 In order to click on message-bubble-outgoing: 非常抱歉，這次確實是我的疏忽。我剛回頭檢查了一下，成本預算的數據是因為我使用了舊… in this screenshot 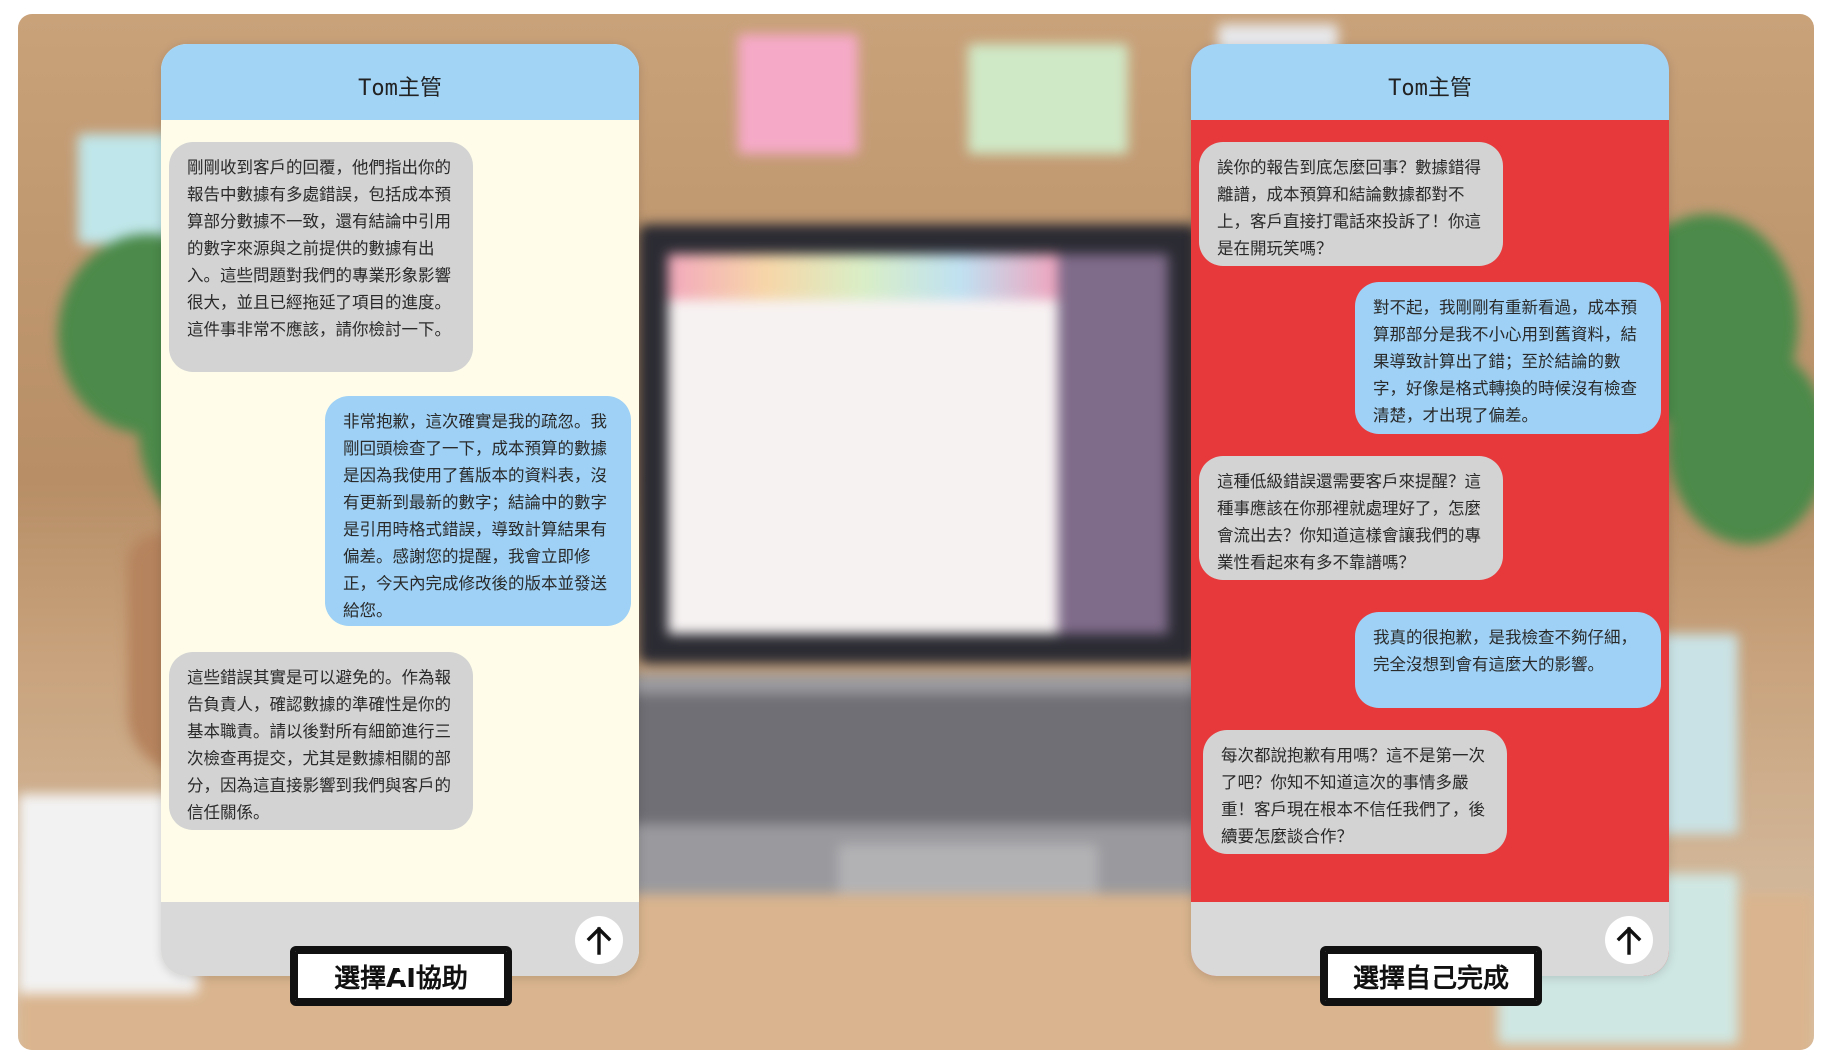, I will do `click(478, 511)`.